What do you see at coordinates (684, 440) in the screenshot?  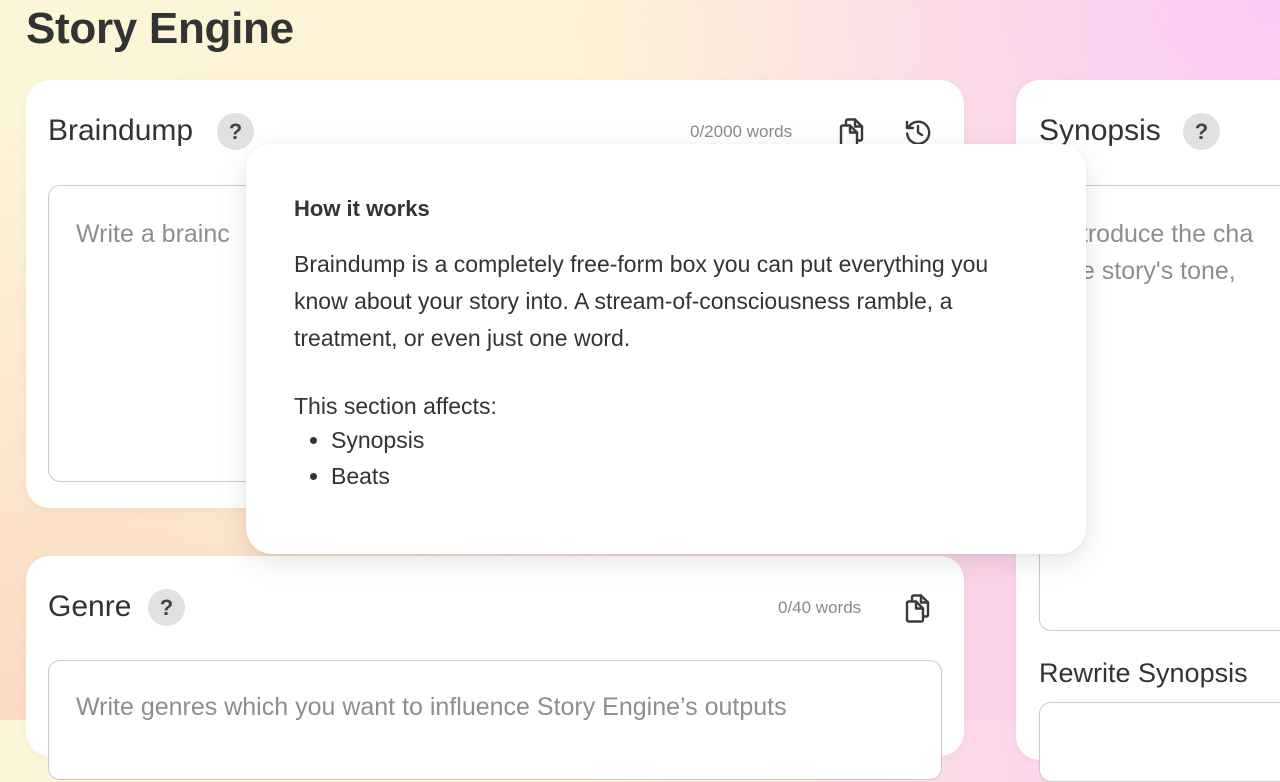 I see `tooltip-affects-item: Synopsis` at bounding box center [684, 440].